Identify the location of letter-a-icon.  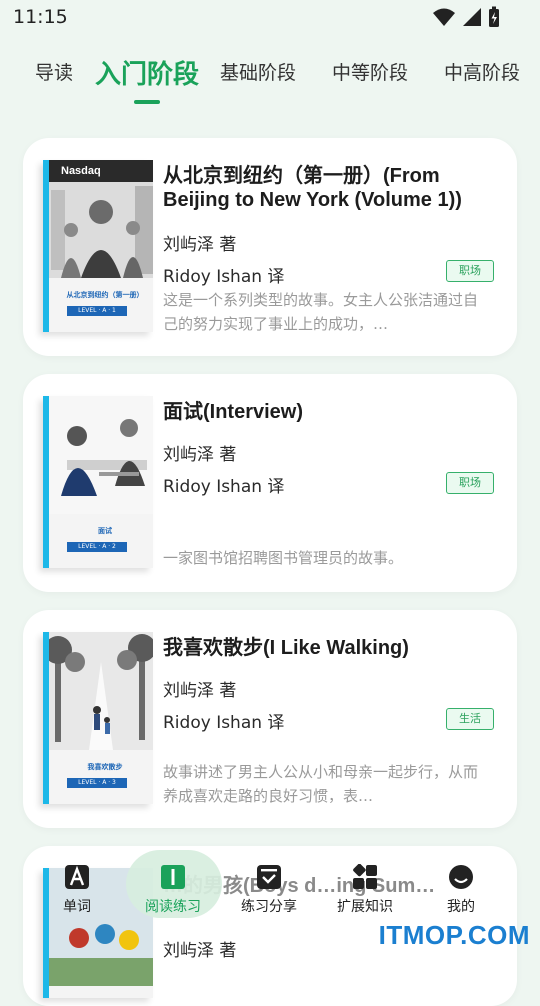
(77, 877).